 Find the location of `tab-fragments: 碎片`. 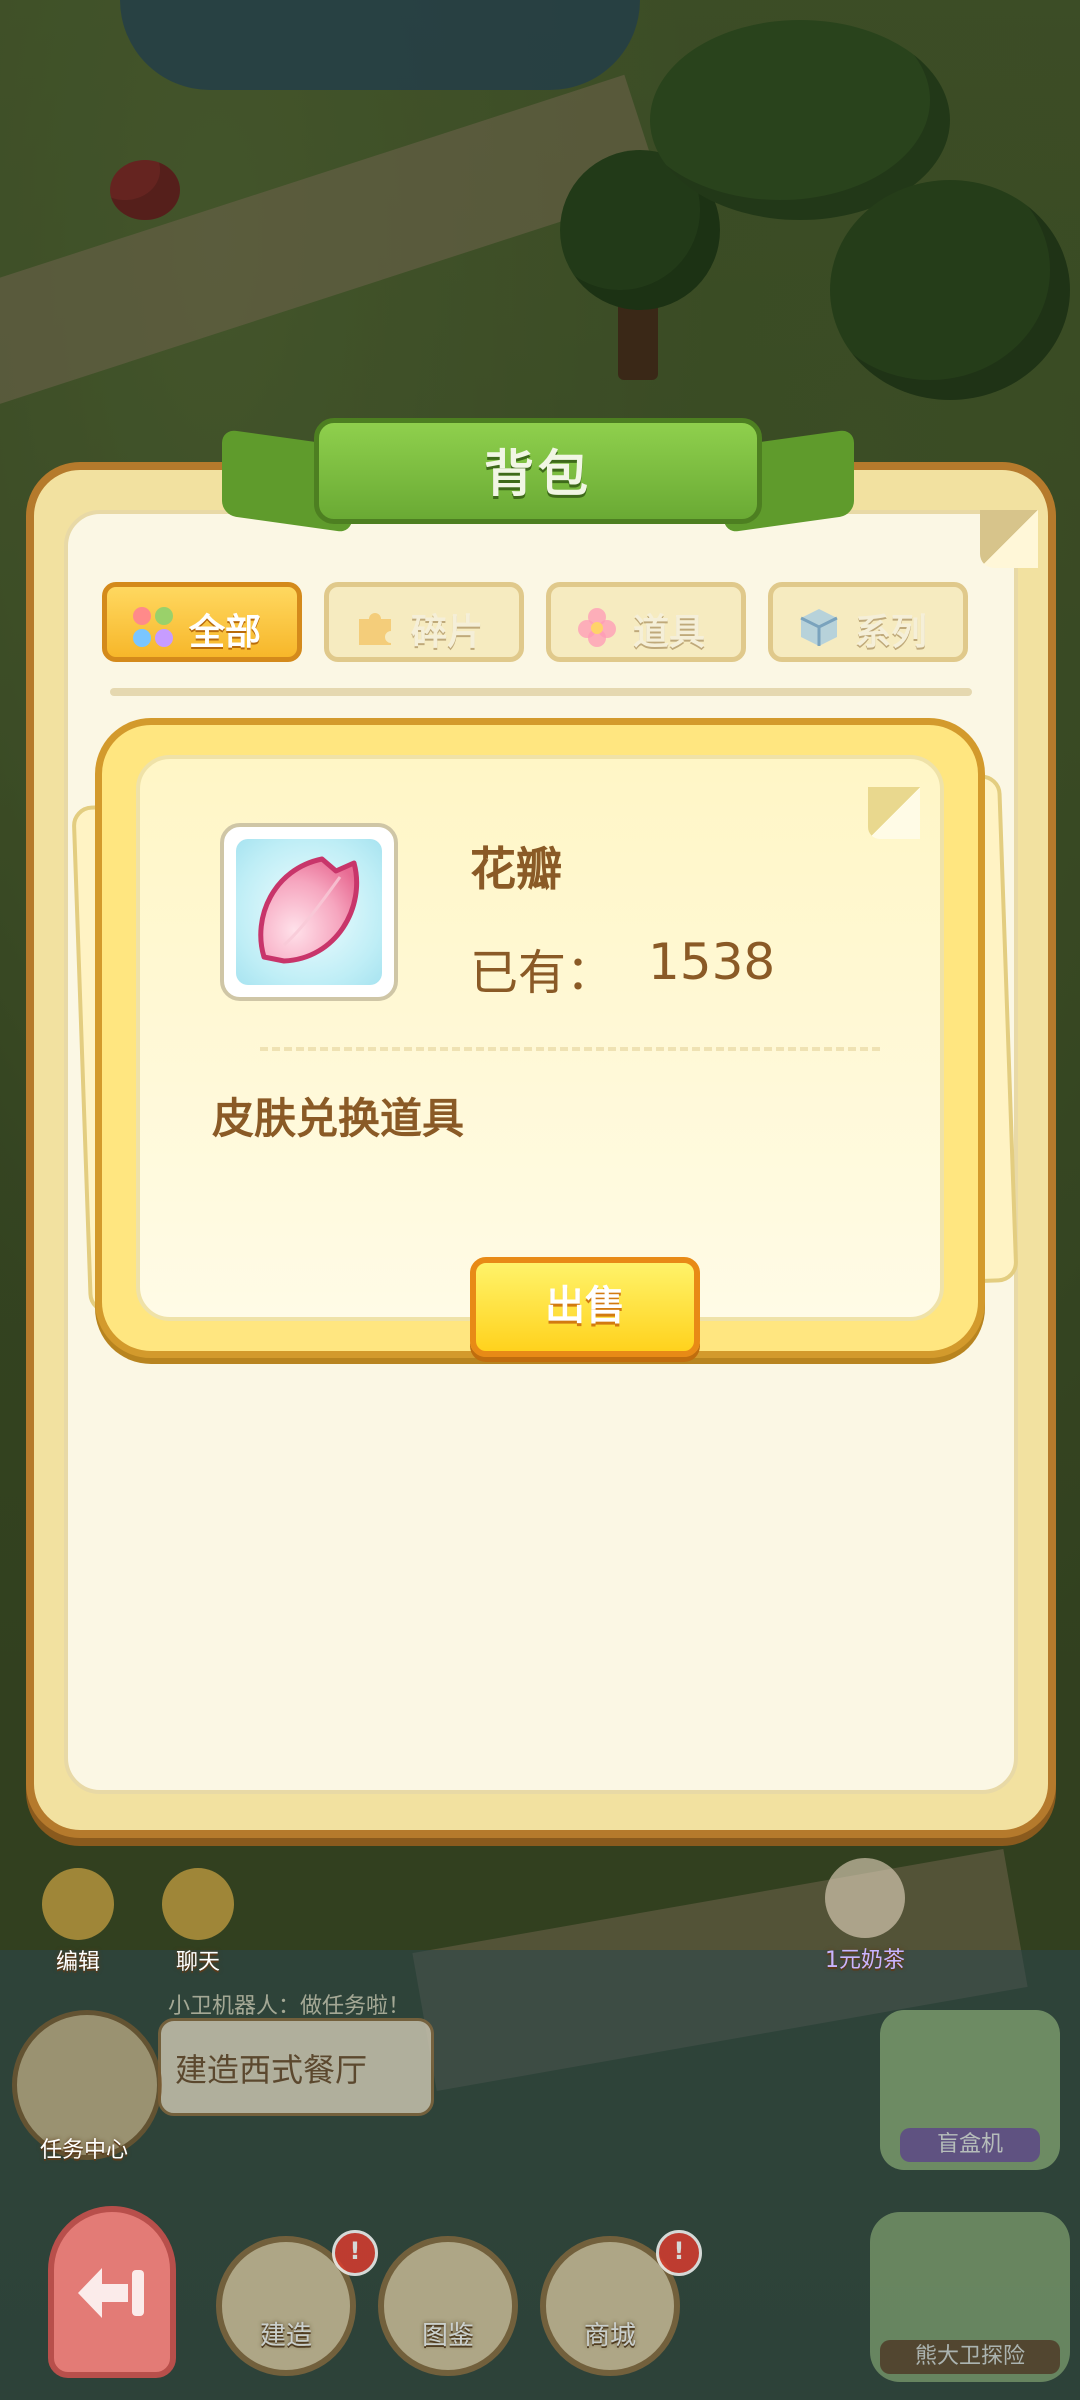

tab-fragments: 碎片 is located at coordinates (424, 622).